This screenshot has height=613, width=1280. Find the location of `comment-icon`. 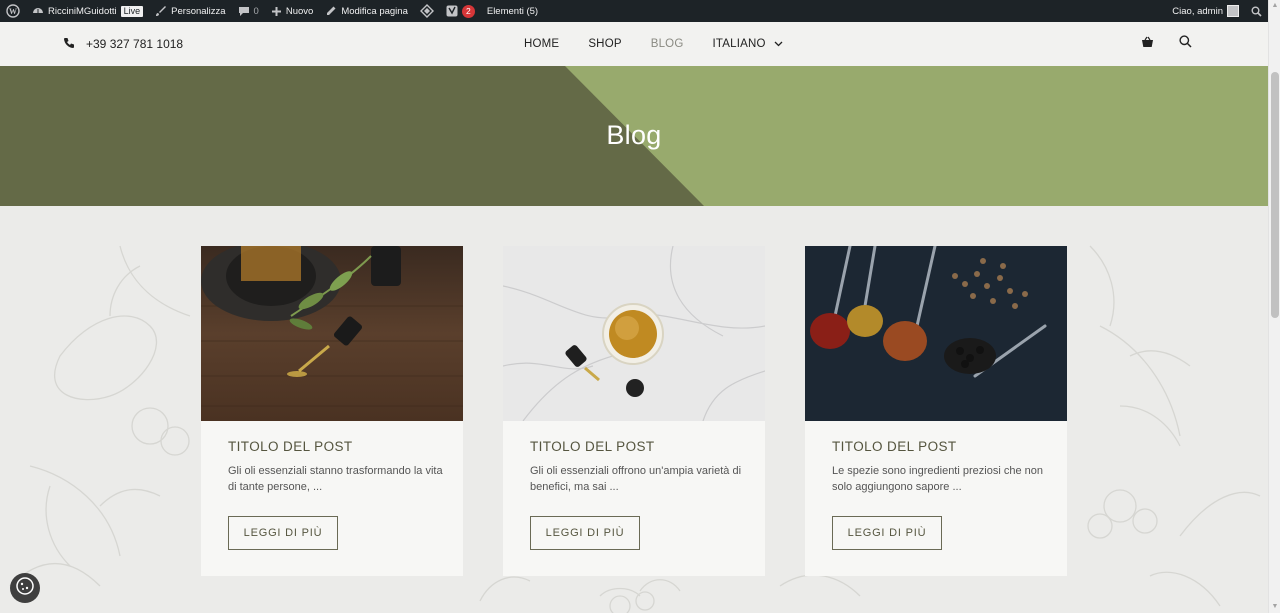

comment-icon is located at coordinates (244, 11).